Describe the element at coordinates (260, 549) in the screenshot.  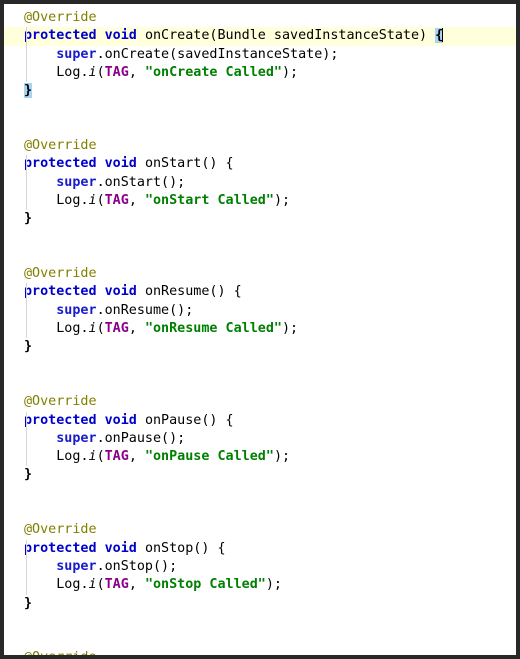
I see `method-signature-line: protected void onStop() {` at that location.